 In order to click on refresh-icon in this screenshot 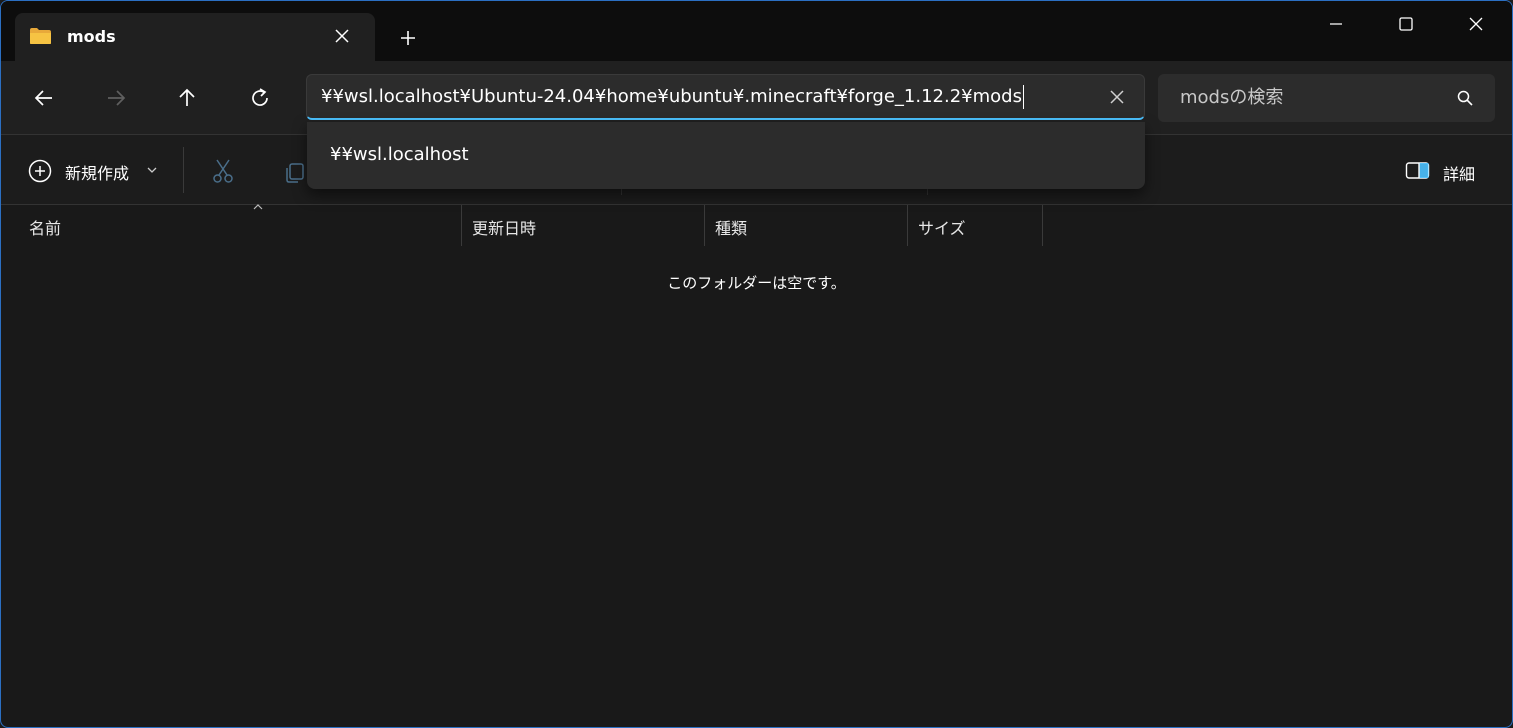, I will do `click(260, 98)`.